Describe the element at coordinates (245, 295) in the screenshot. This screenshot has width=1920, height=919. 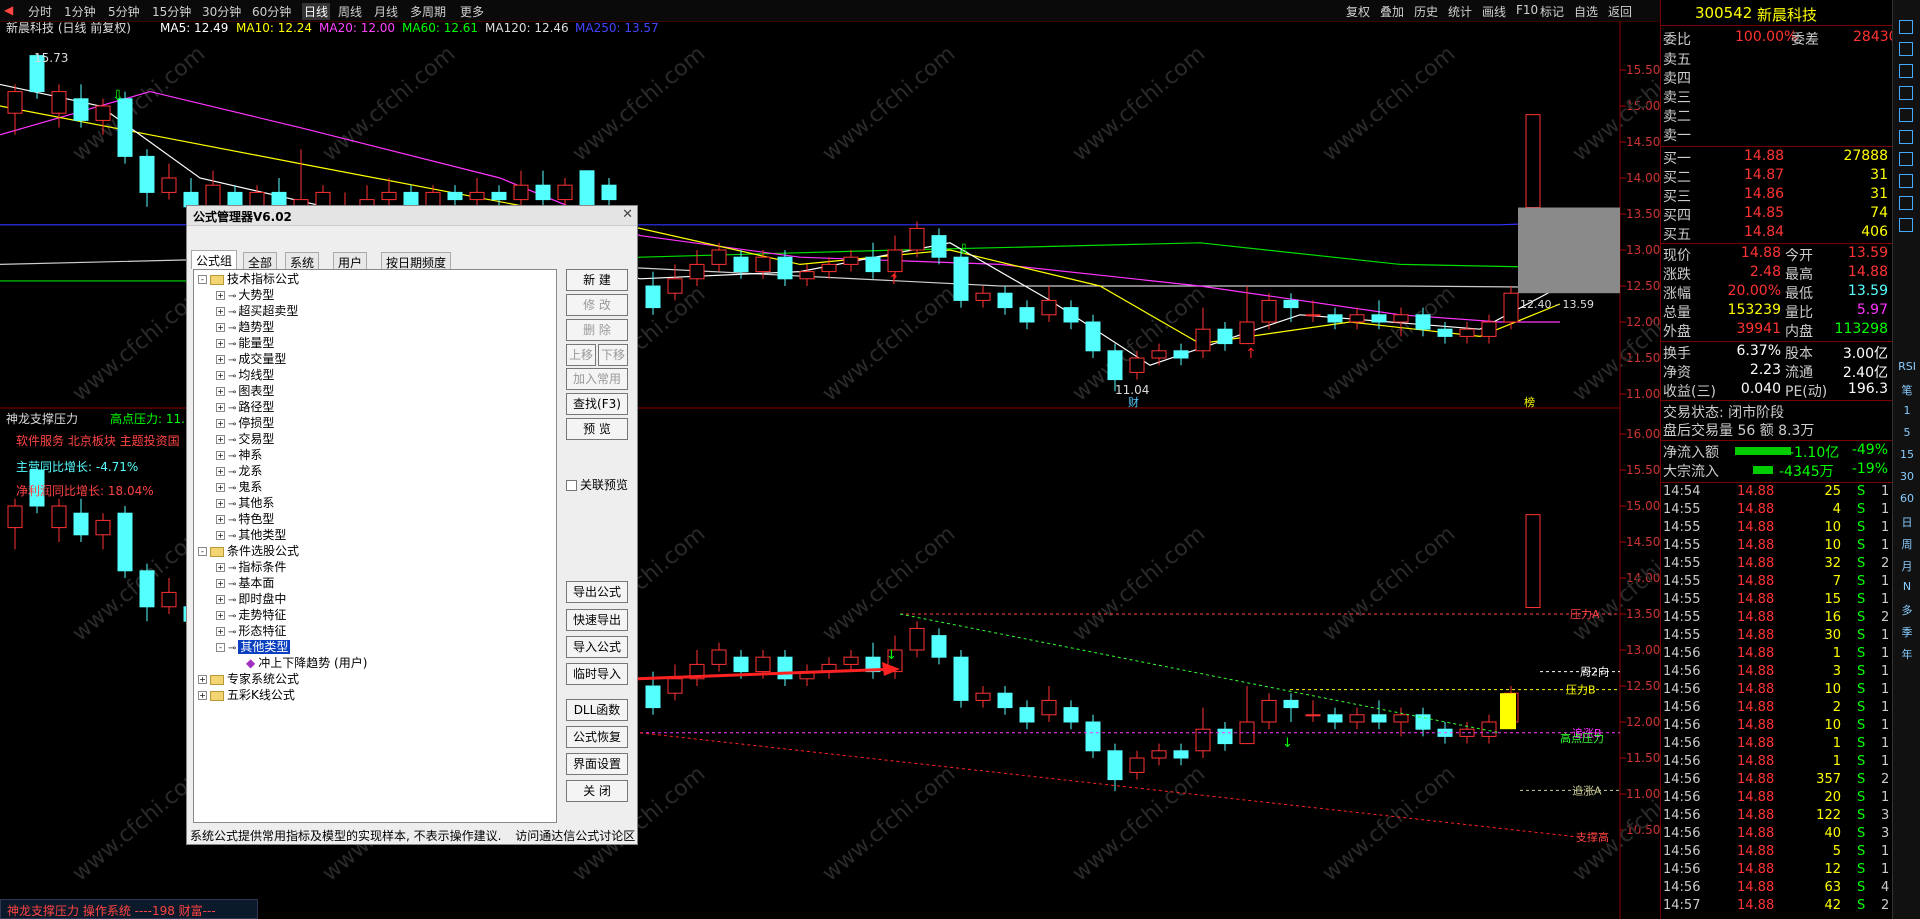
I see `tree-node: + ⊸ 大势型` at that location.